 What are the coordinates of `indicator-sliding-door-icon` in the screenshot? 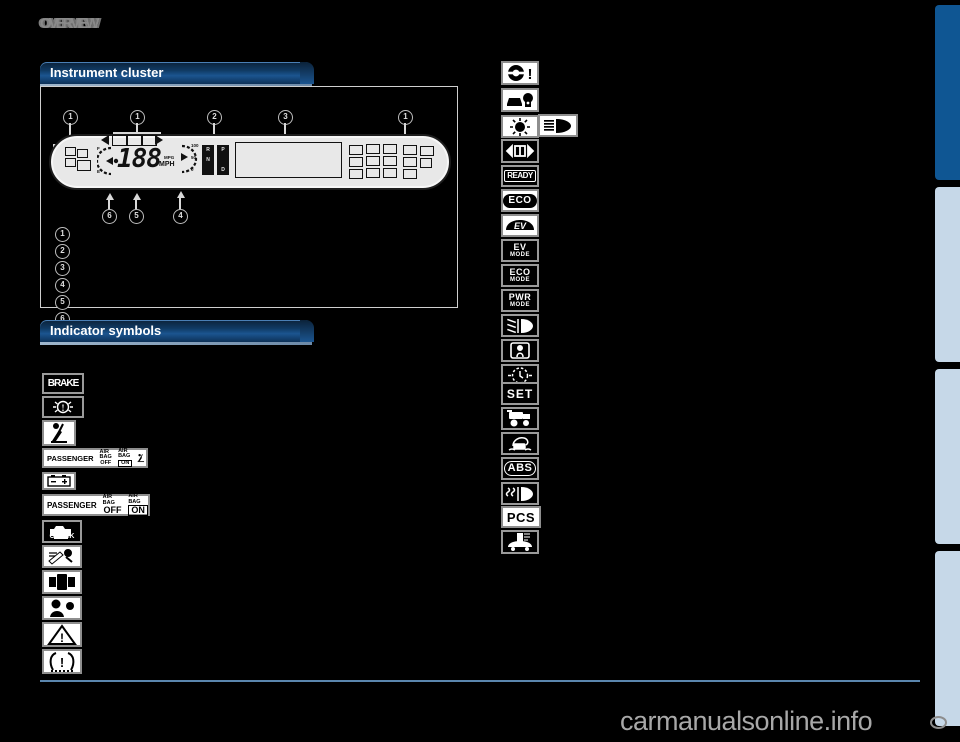 It's located at (520, 151).